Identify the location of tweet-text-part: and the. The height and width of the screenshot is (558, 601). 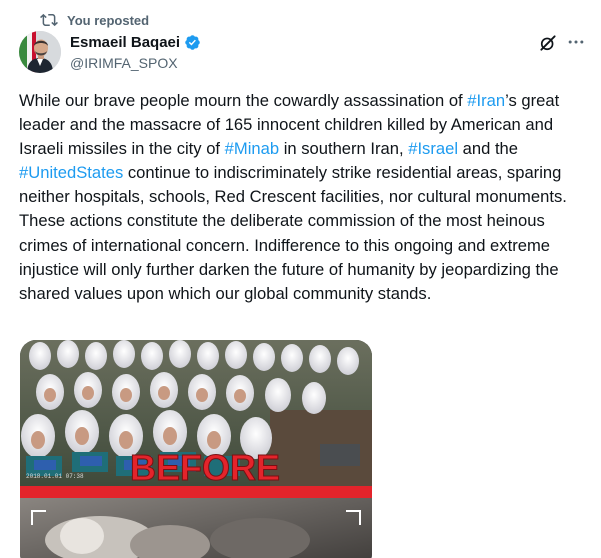
(488, 149).